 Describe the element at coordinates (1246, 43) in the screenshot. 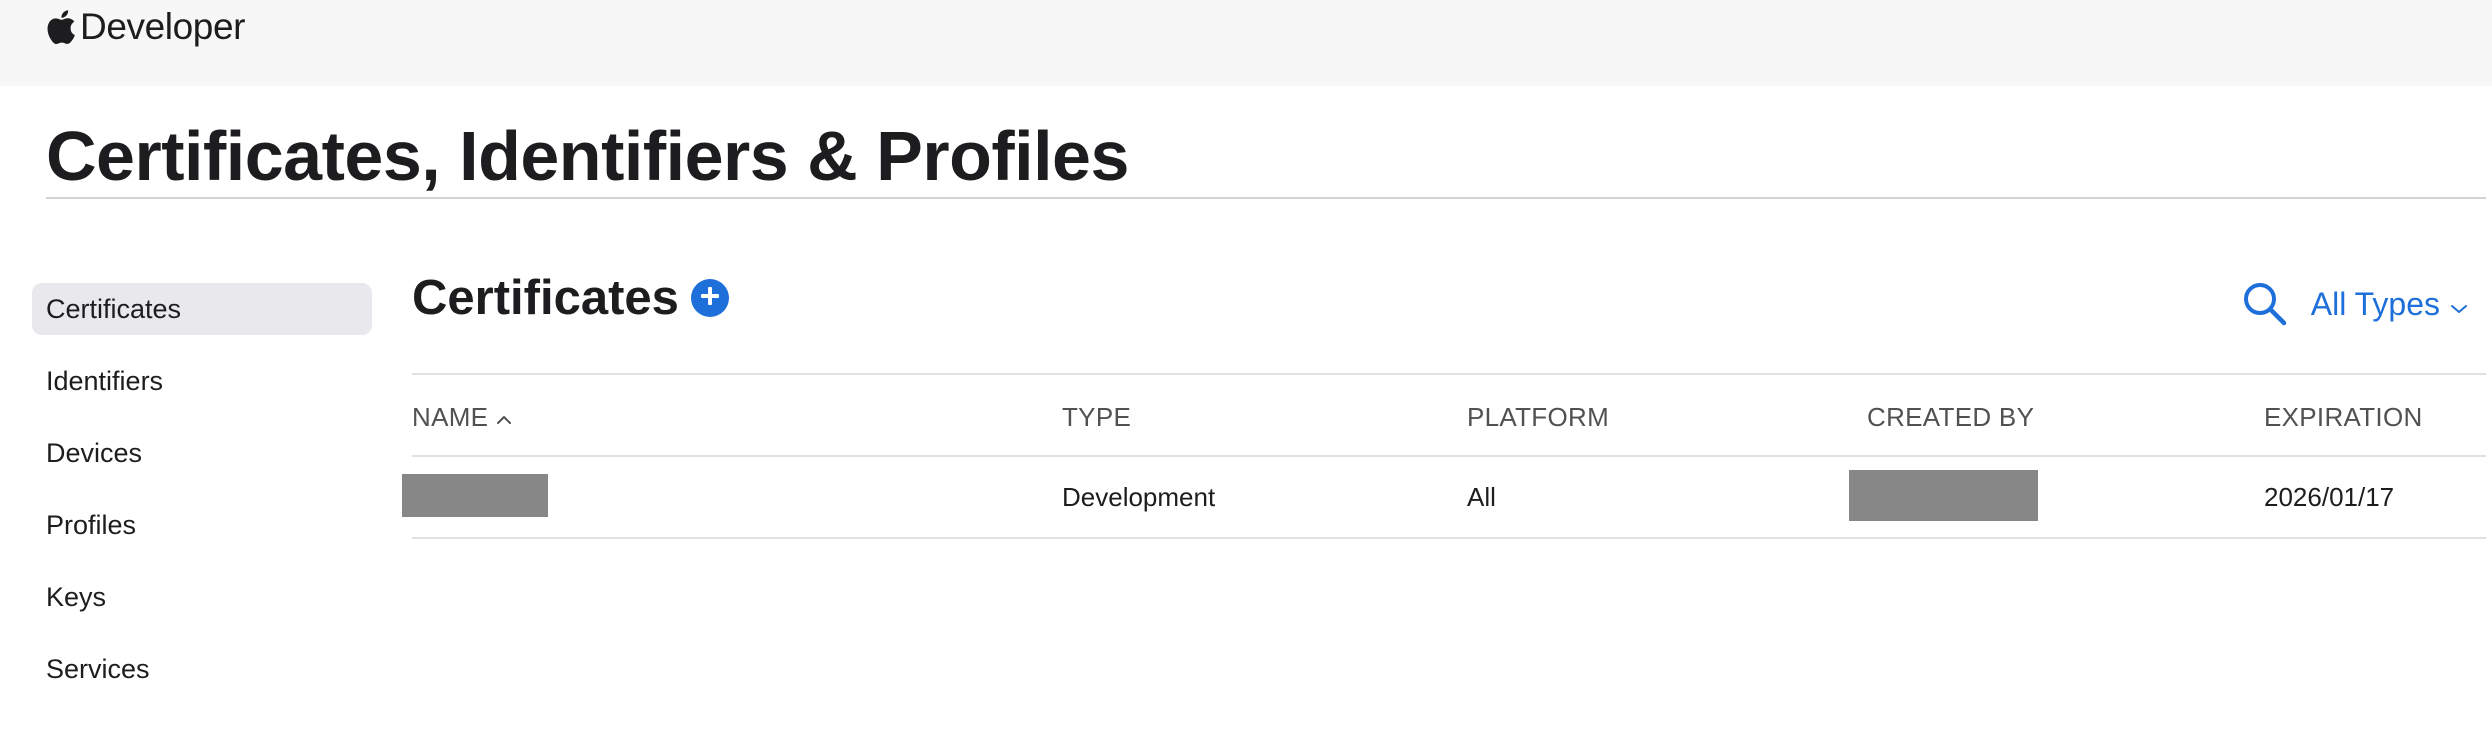

I see `global-nav: Developer` at that location.